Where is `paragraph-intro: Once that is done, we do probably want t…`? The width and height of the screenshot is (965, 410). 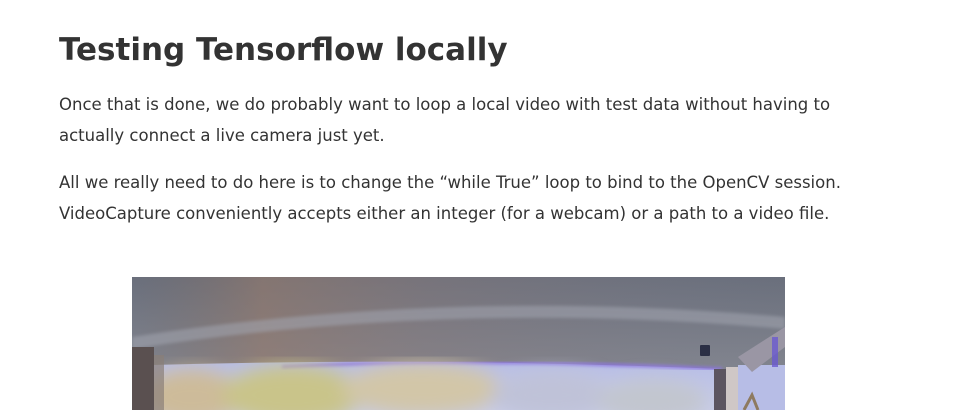
paragraph-intro: Once that is done, we do probably want t… is located at coordinates (445, 120).